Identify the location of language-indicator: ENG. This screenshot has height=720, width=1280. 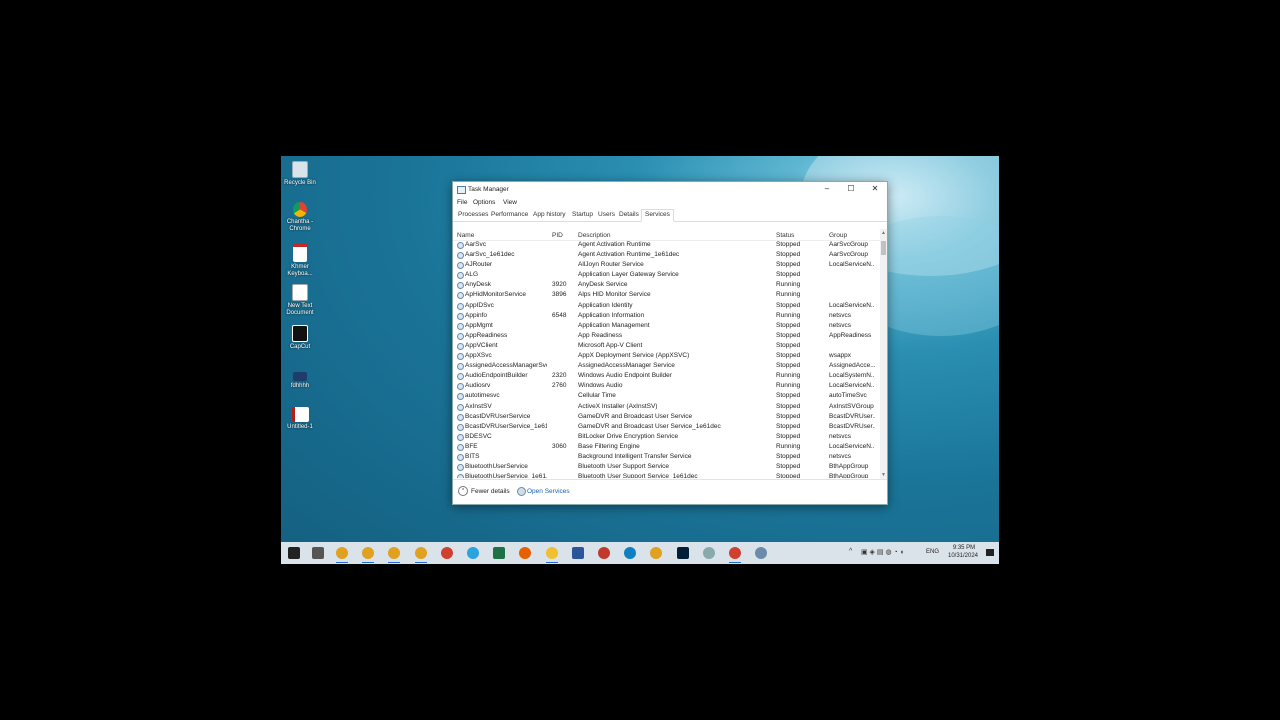
(932, 552).